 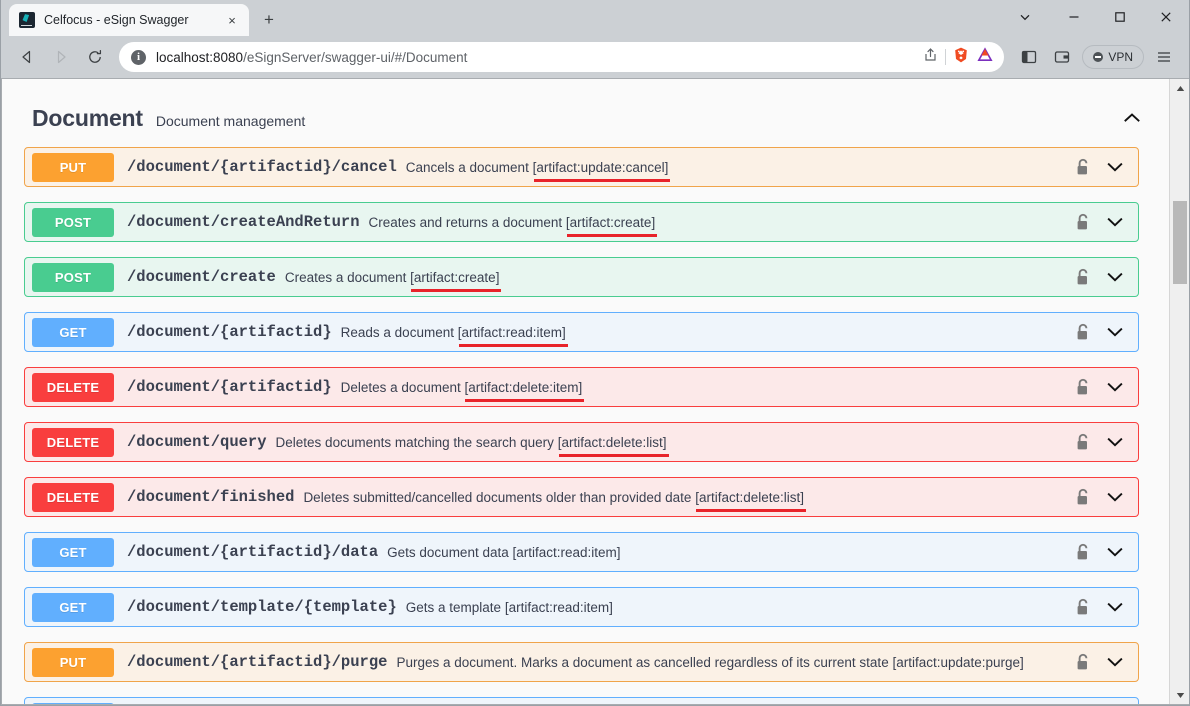 What do you see at coordinates (95, 57) in the screenshot?
I see `reload-icon` at bounding box center [95, 57].